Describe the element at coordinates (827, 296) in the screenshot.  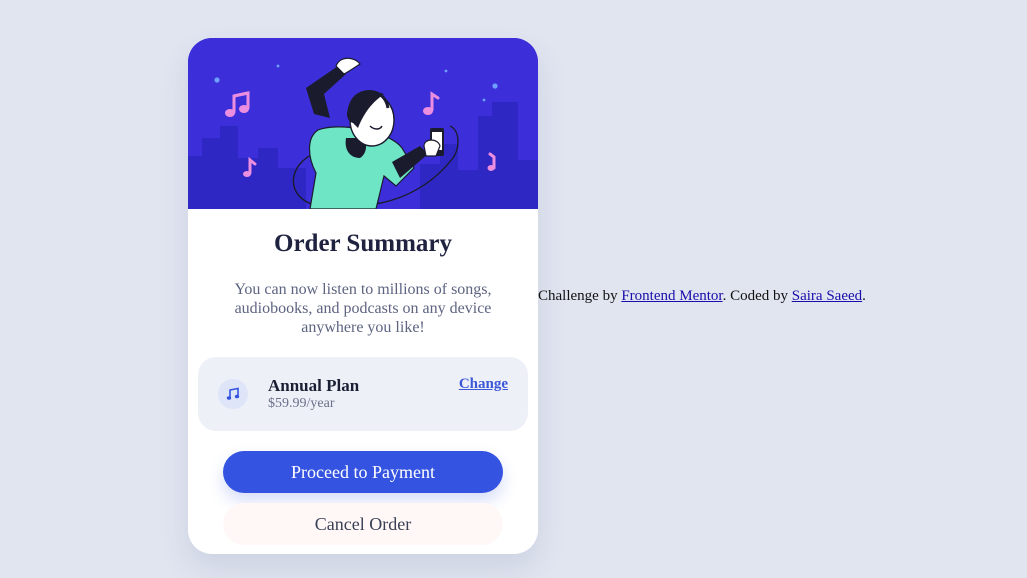
I see `author-link: Saira Saeed` at that location.